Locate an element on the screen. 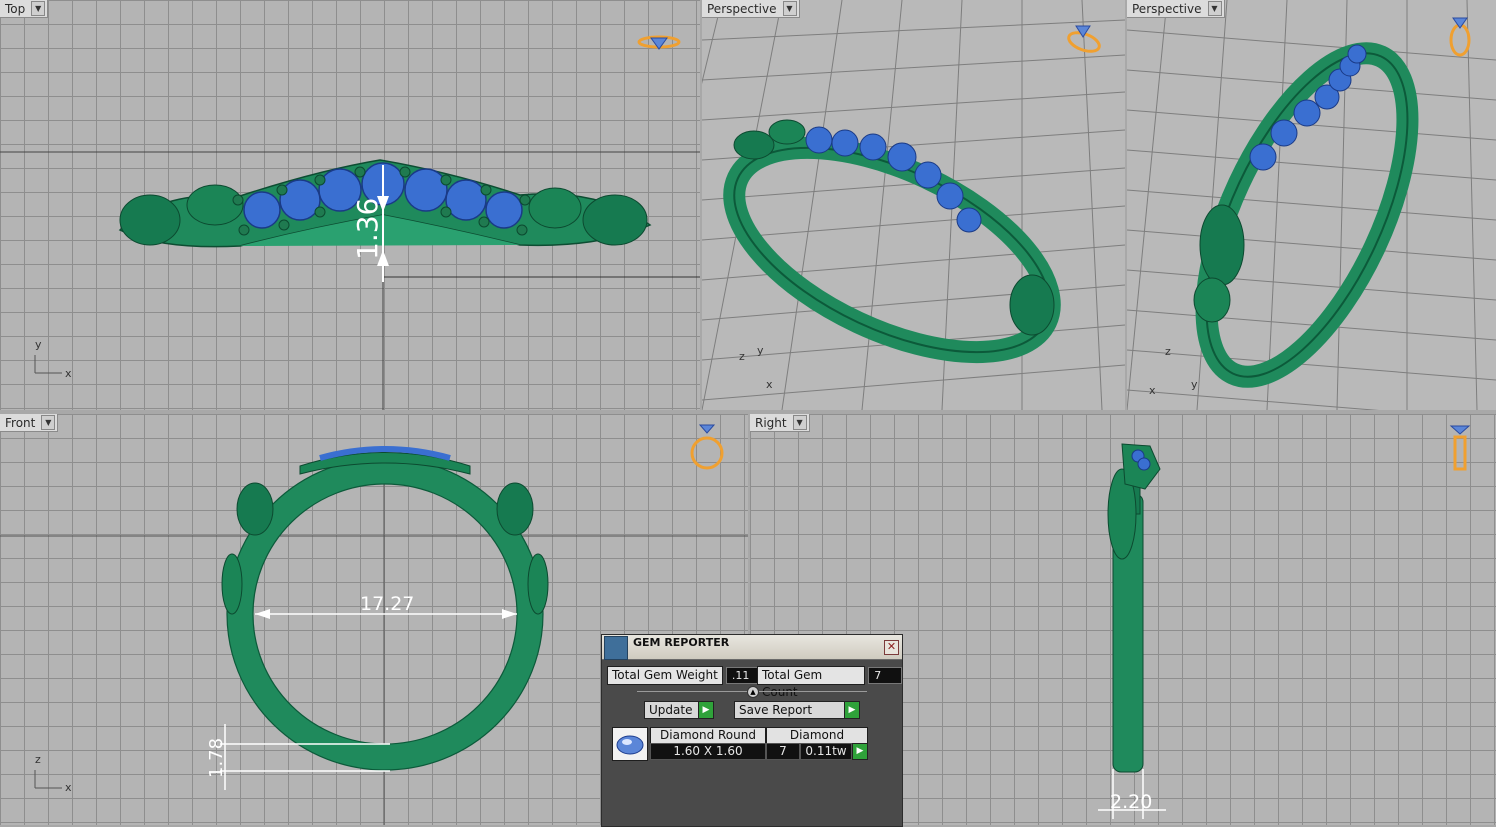 The height and width of the screenshot is (827, 1496). ring-perspective-1-scene is located at coordinates (913, 205).